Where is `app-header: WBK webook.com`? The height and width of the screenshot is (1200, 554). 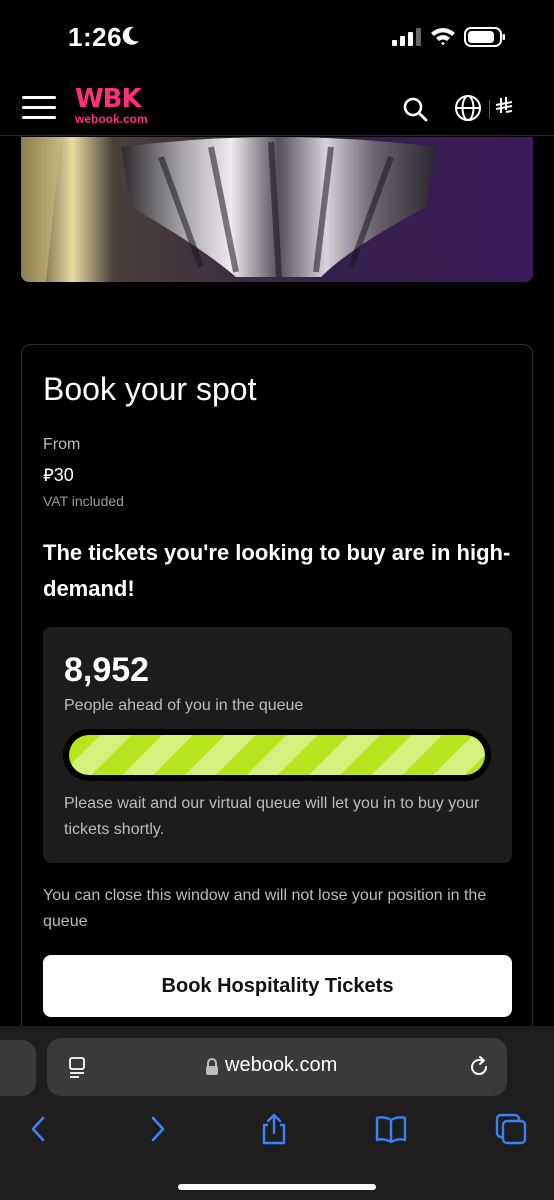 app-header: WBK webook.com is located at coordinates (277, 103).